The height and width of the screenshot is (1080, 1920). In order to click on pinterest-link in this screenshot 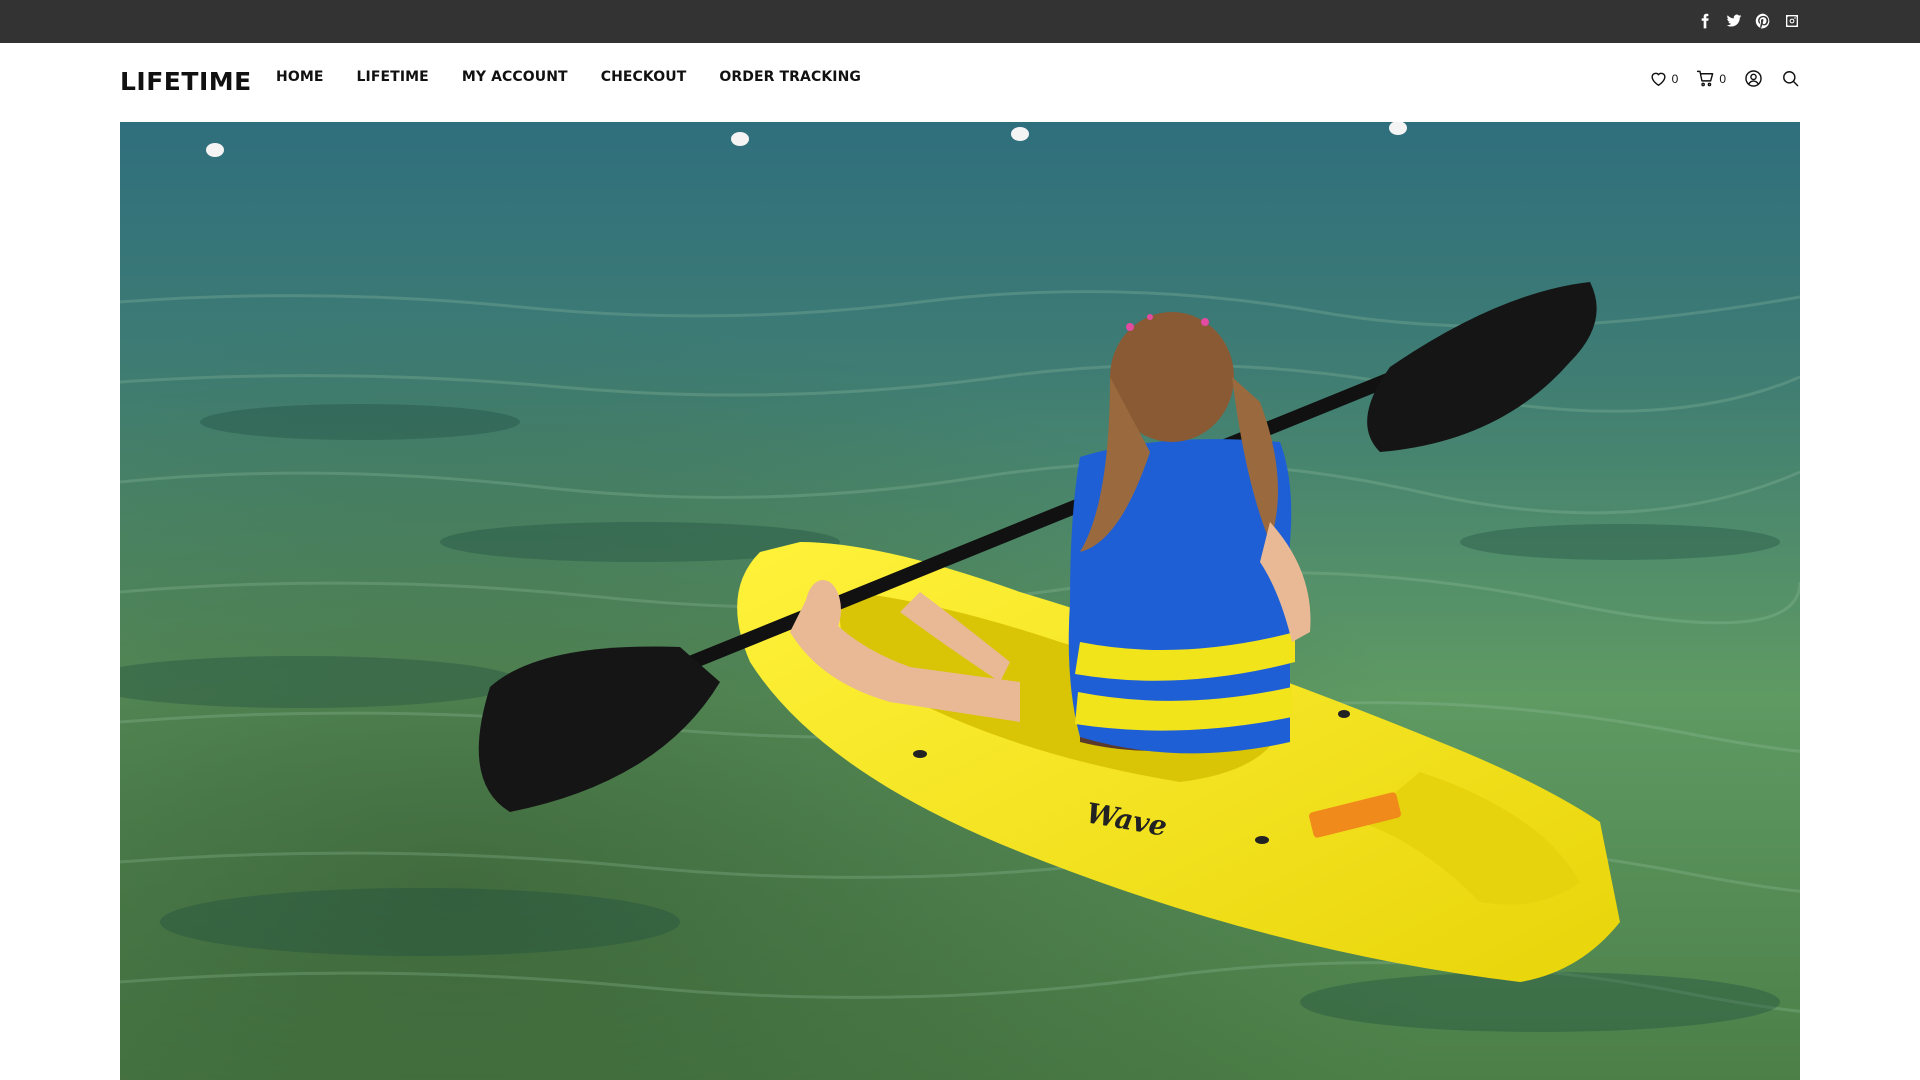, I will do `click(1762, 20)`.